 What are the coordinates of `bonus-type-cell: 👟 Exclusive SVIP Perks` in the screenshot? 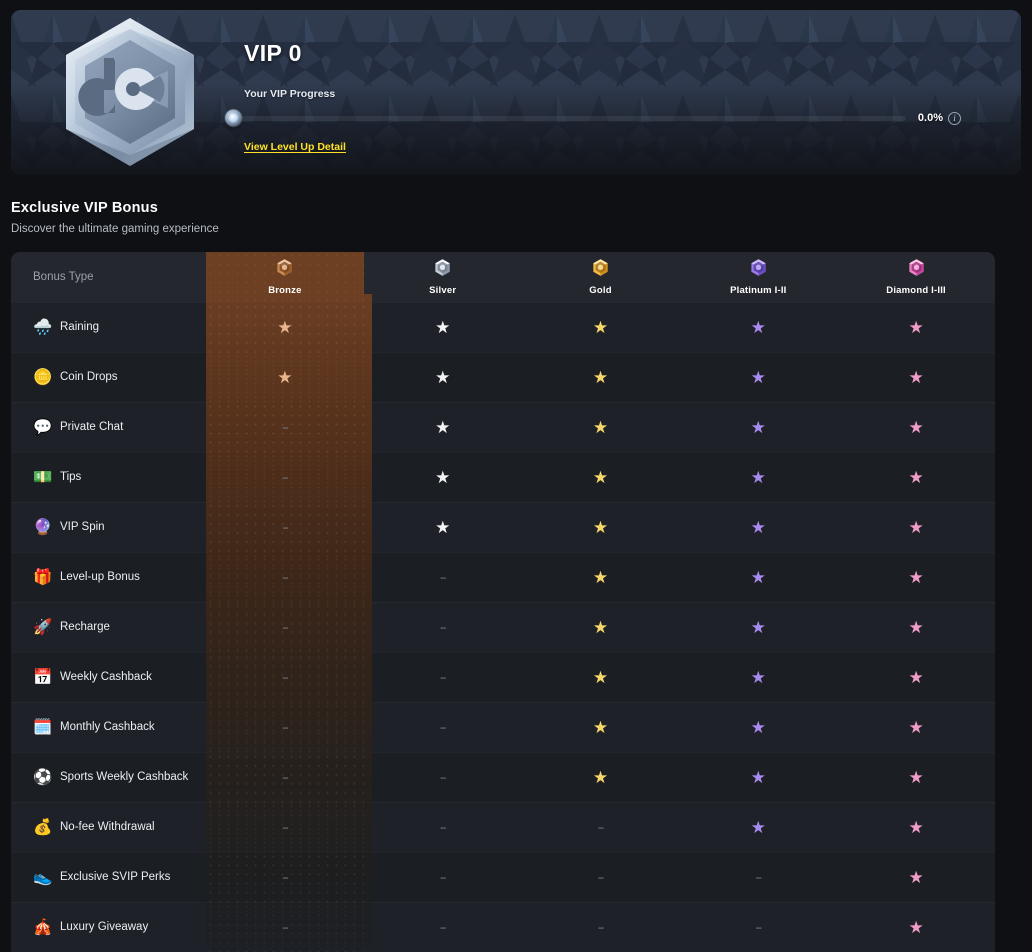 It's located at (108, 877).